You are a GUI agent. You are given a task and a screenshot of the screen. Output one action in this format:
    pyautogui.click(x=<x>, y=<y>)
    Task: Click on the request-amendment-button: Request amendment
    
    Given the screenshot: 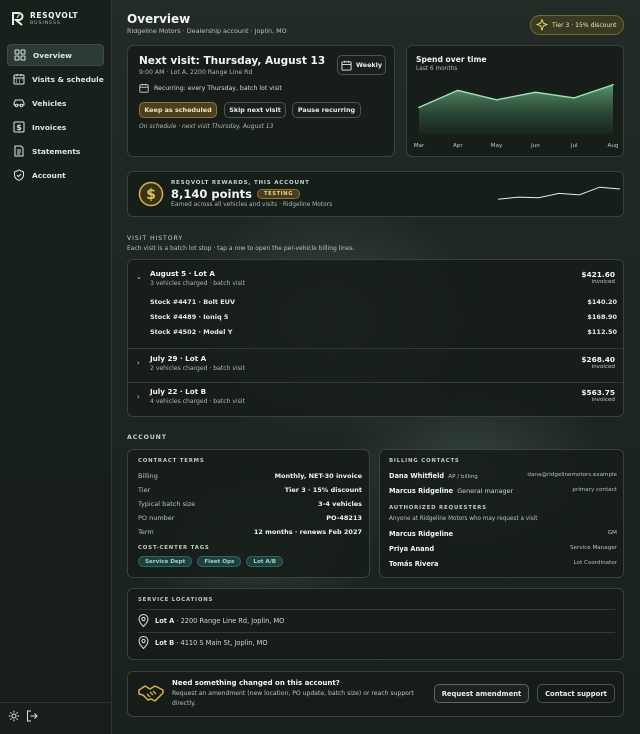 What is the action you would take?
    pyautogui.click(x=481, y=693)
    